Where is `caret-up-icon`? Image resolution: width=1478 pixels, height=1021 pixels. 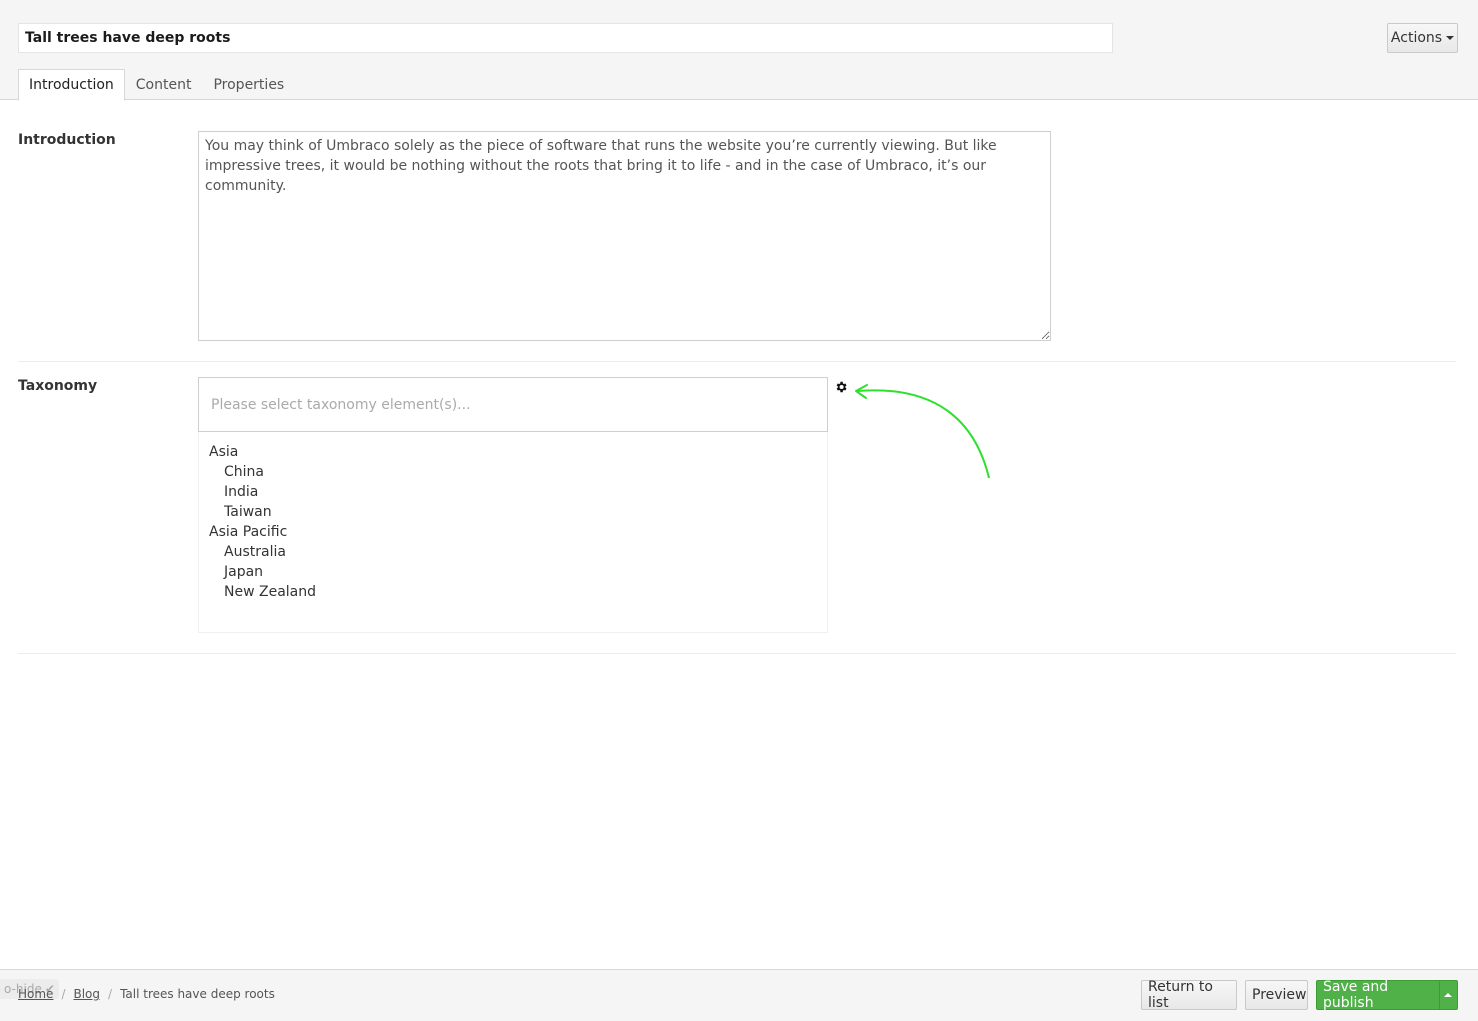
caret-up-icon is located at coordinates (1448, 995).